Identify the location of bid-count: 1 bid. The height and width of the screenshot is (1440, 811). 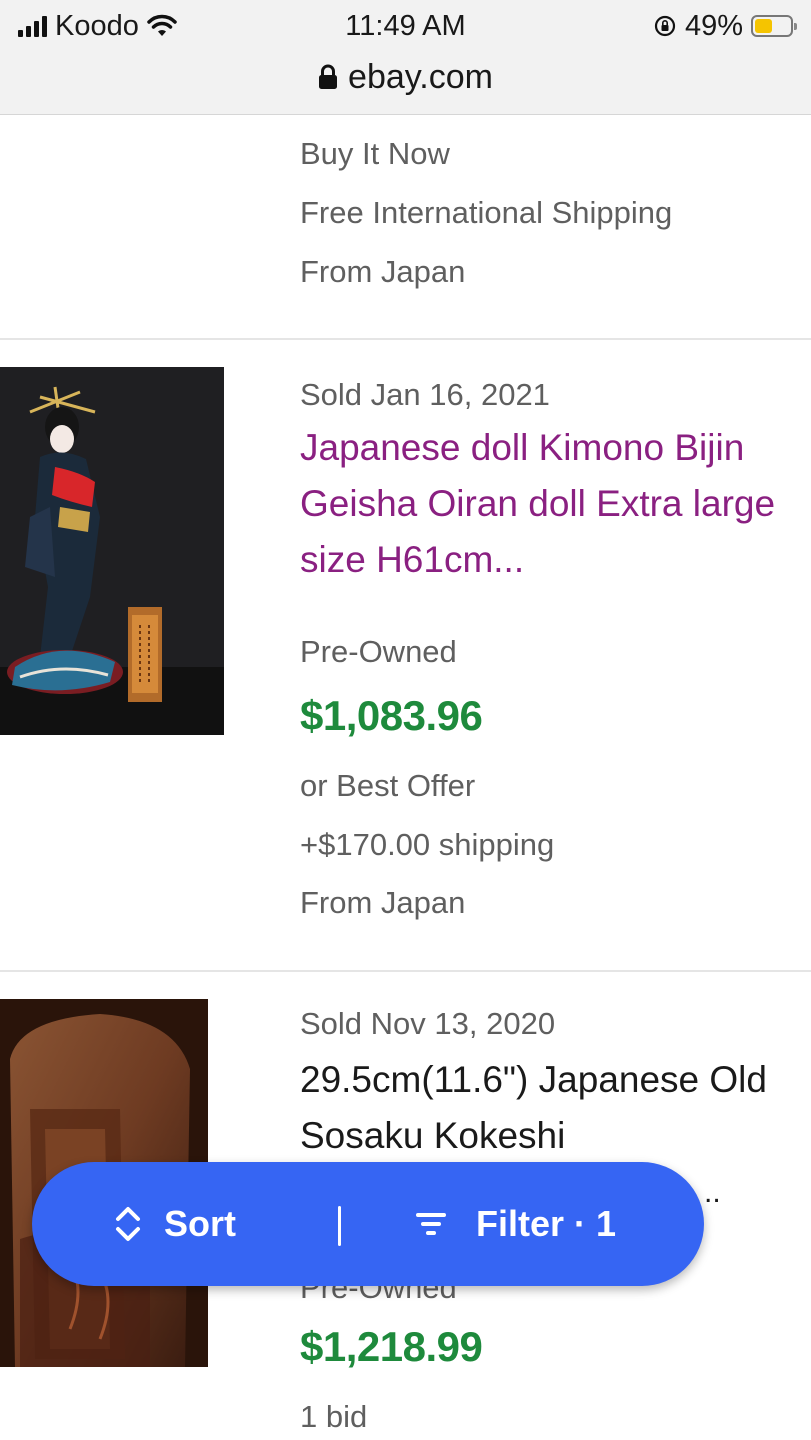
(334, 1416).